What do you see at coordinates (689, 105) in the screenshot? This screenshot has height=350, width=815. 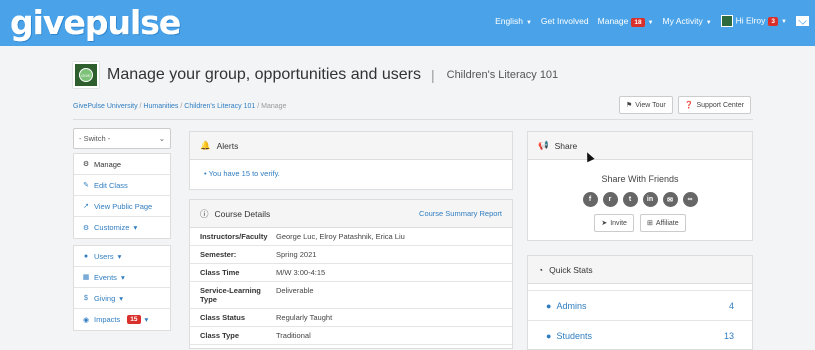 I see `help-icon: ❓` at bounding box center [689, 105].